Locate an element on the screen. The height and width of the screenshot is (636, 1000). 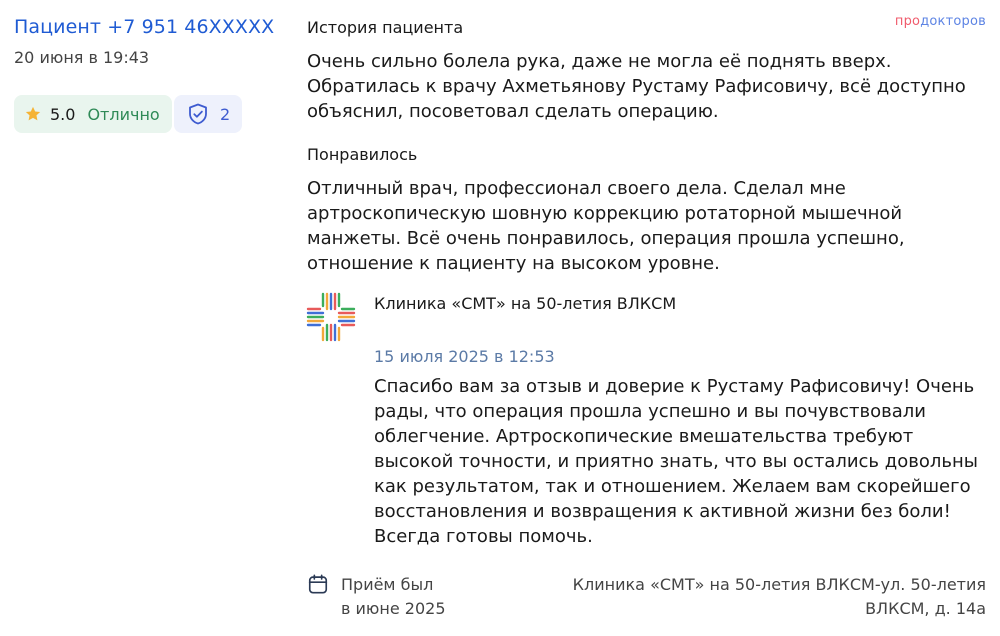
visit-line1: Приём был is located at coordinates (387, 584).